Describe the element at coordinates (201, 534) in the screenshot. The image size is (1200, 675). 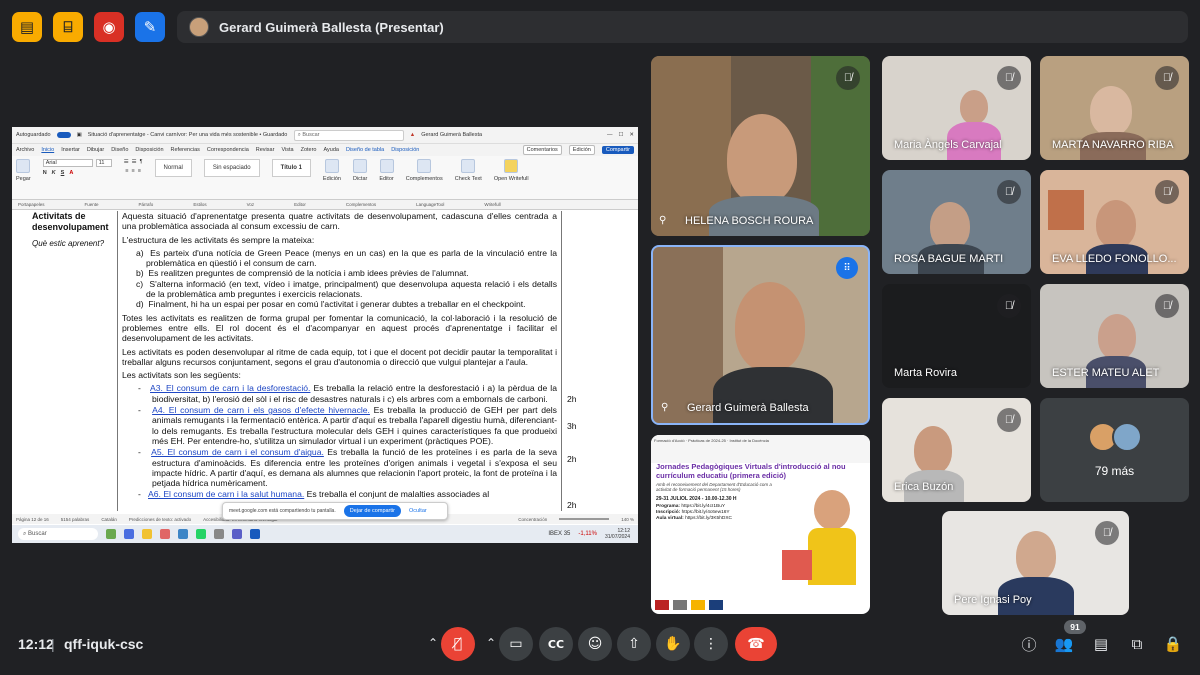
I see `whatsapp-icon` at that location.